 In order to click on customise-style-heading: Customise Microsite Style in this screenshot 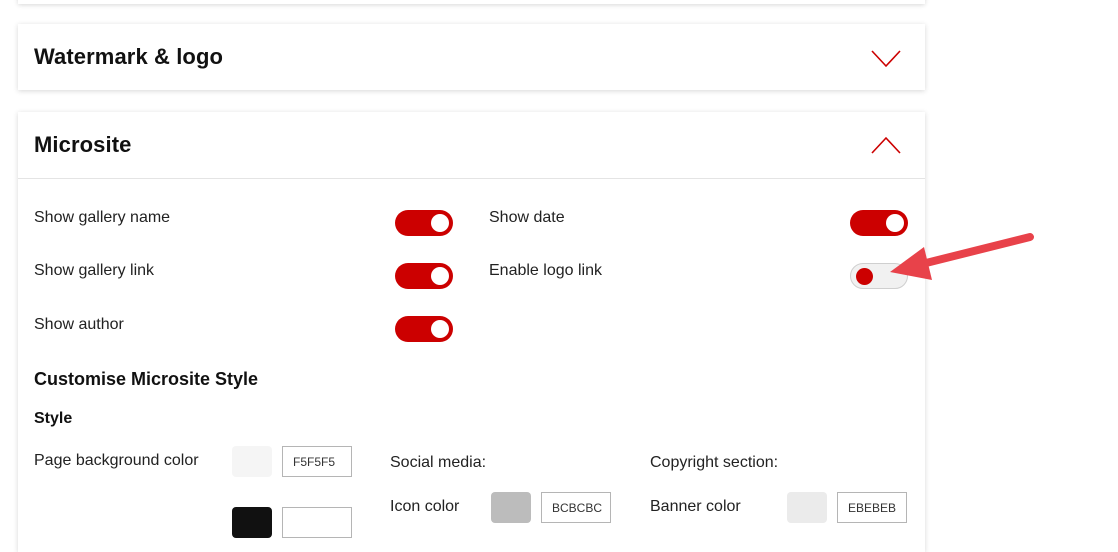, I will do `click(146, 379)`.